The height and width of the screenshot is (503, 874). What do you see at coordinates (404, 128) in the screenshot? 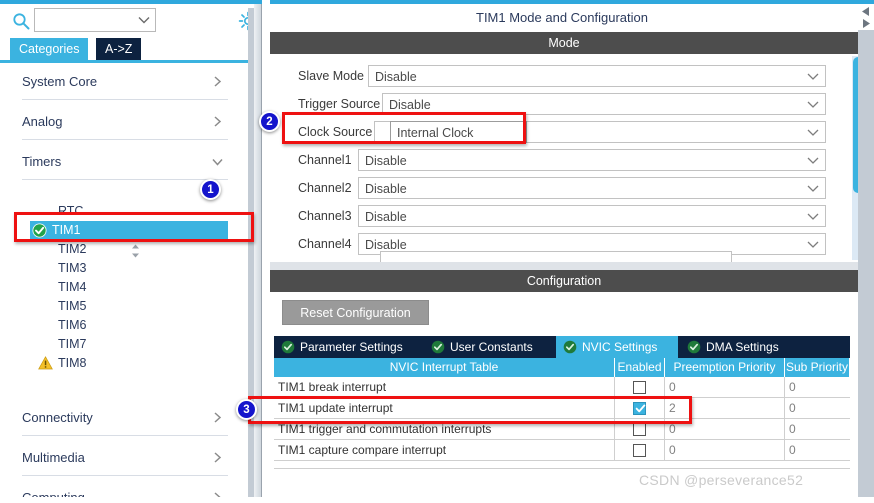
I see `annotation-box-clock-source` at bounding box center [404, 128].